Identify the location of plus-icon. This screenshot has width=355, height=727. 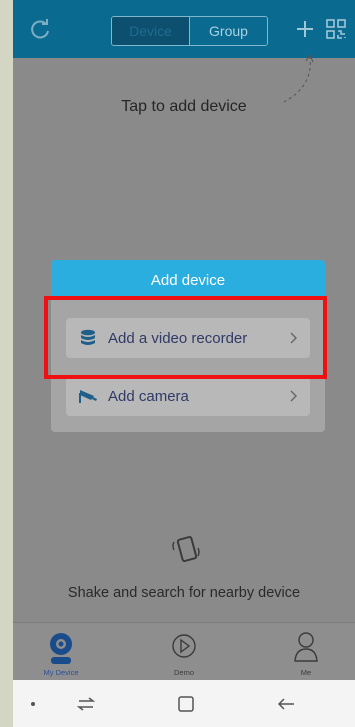
(305, 29).